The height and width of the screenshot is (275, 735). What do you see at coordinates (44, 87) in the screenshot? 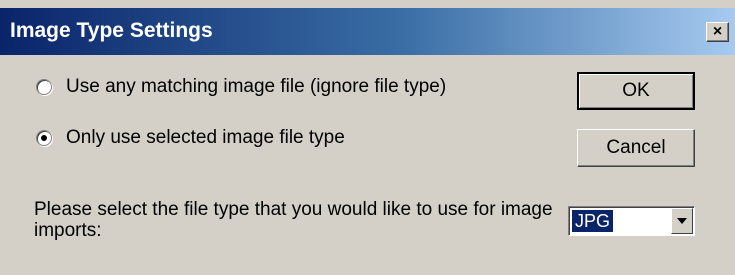
I see `radio-button-unchecked` at bounding box center [44, 87].